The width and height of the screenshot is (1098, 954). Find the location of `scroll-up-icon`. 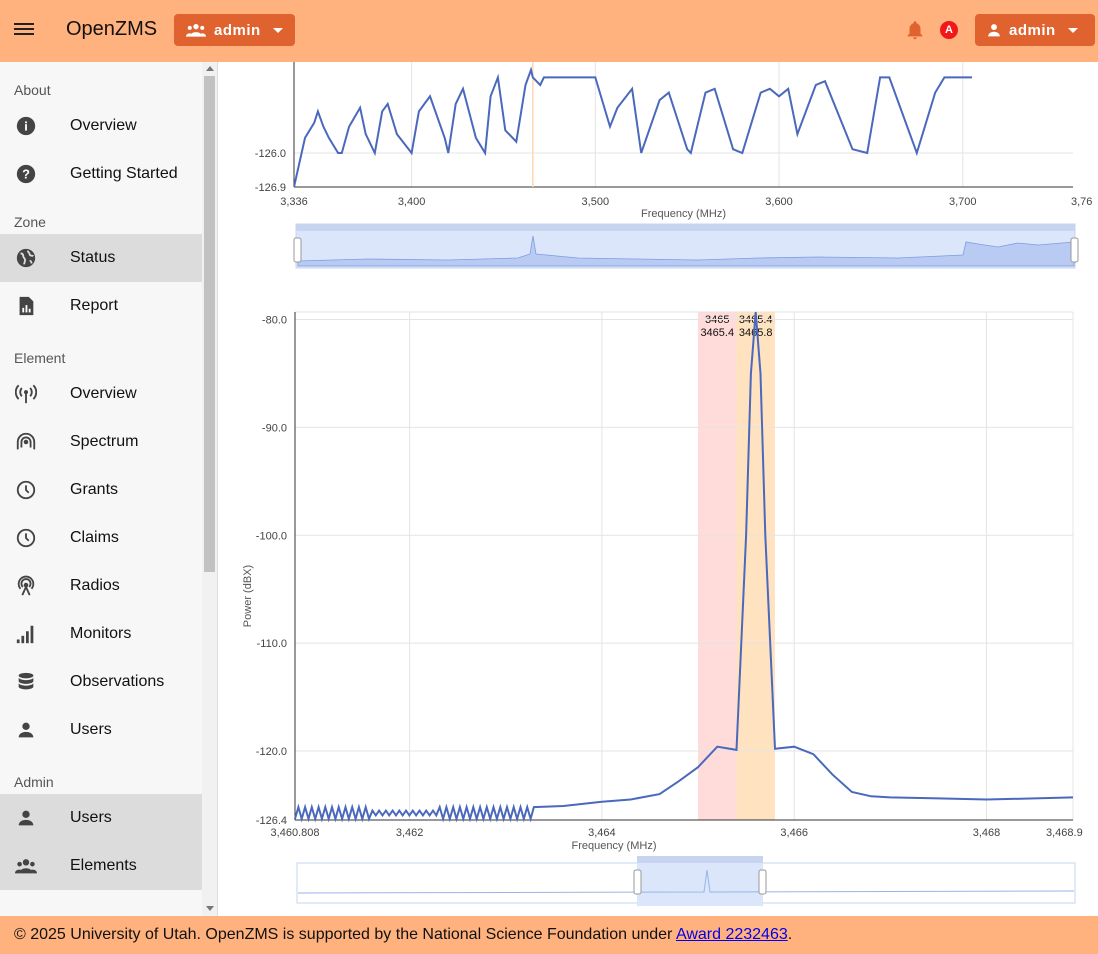

scroll-up-icon is located at coordinates (210, 68).